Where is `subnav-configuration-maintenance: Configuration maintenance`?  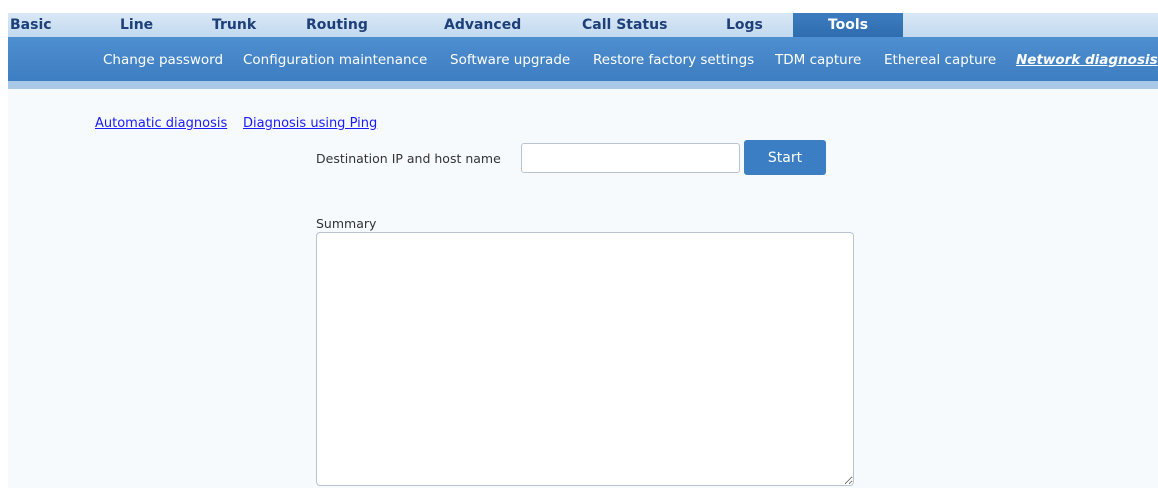
subnav-configuration-maintenance: Configuration maintenance is located at coordinates (335, 59).